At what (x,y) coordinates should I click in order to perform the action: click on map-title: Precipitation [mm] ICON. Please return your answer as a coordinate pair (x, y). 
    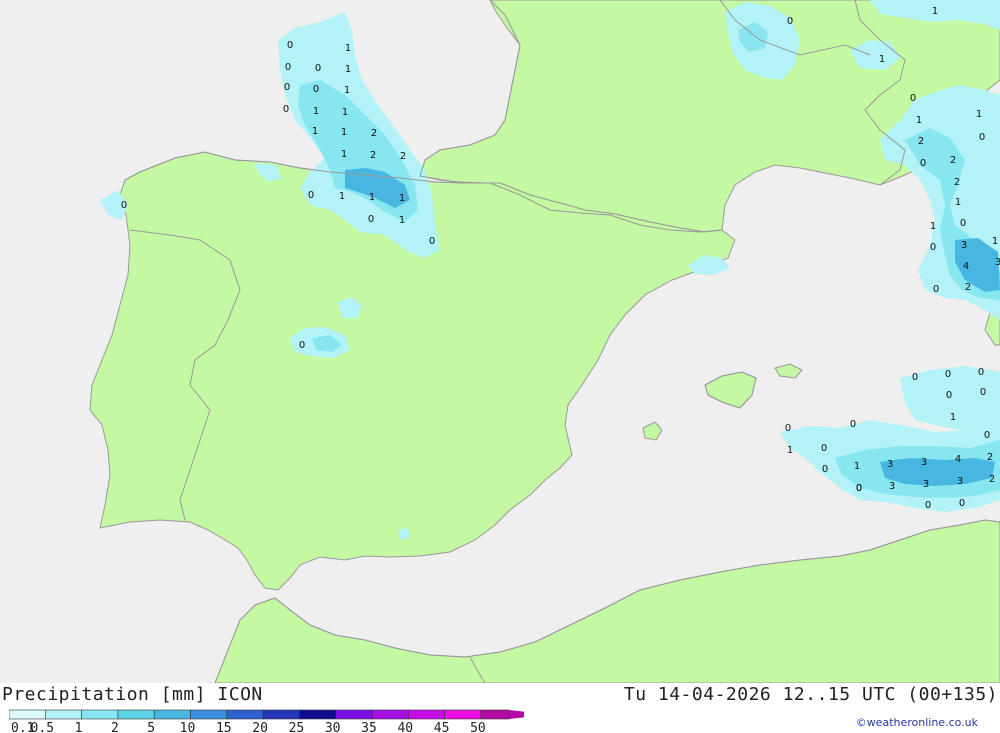
    Looking at the image, I should click on (132, 694).